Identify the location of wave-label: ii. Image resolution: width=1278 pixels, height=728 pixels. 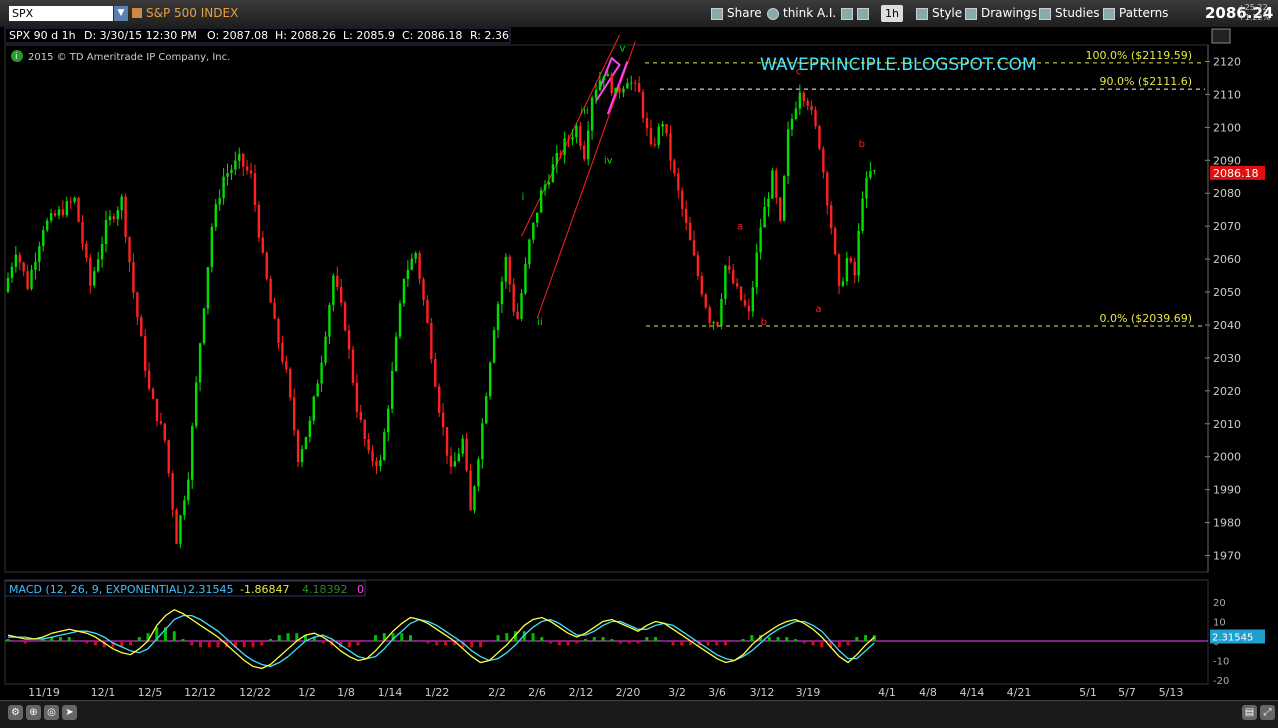
(540, 322).